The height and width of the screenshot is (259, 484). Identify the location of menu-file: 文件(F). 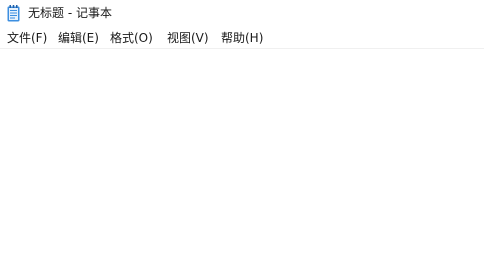
(27, 38).